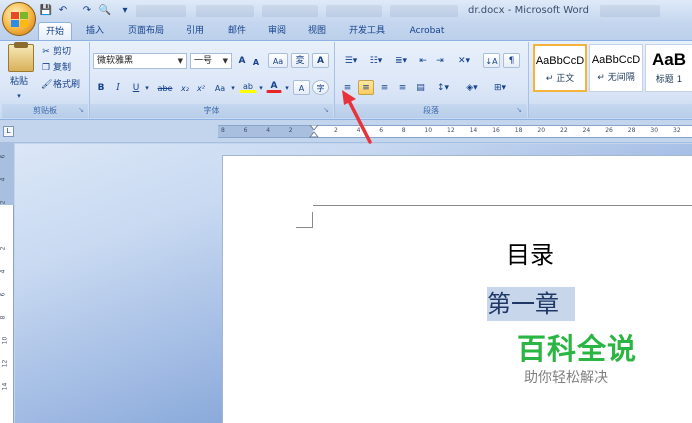 The height and width of the screenshot is (423, 692). What do you see at coordinates (560, 68) in the screenshot?
I see `style-normal: AaBbCcD ↵ 正文` at bounding box center [560, 68].